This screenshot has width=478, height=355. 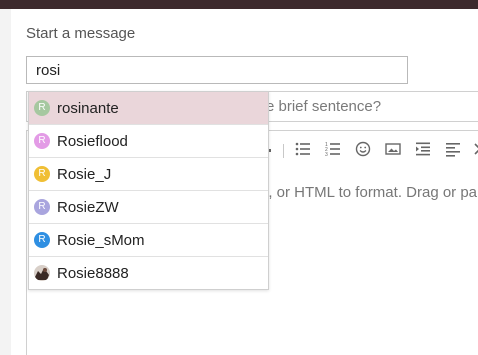 What do you see at coordinates (42, 273) in the screenshot?
I see `photo-avatar-icon` at bounding box center [42, 273].